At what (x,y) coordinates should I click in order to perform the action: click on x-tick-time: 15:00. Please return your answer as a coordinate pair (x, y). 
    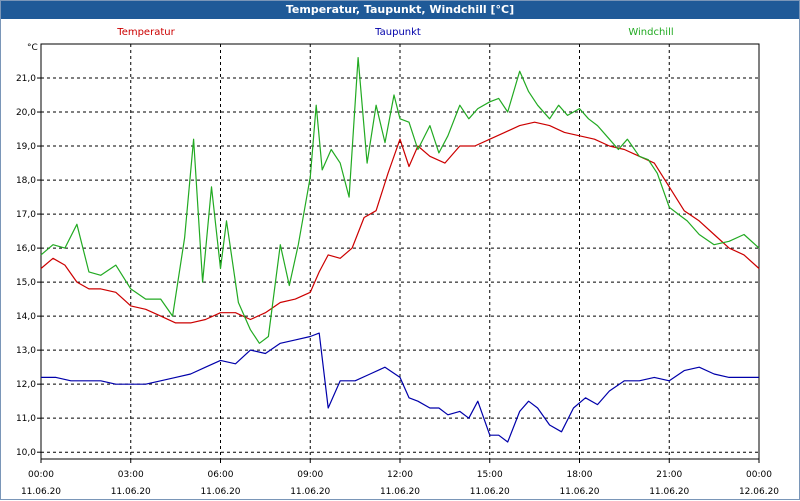
    Looking at the image, I should click on (490, 475).